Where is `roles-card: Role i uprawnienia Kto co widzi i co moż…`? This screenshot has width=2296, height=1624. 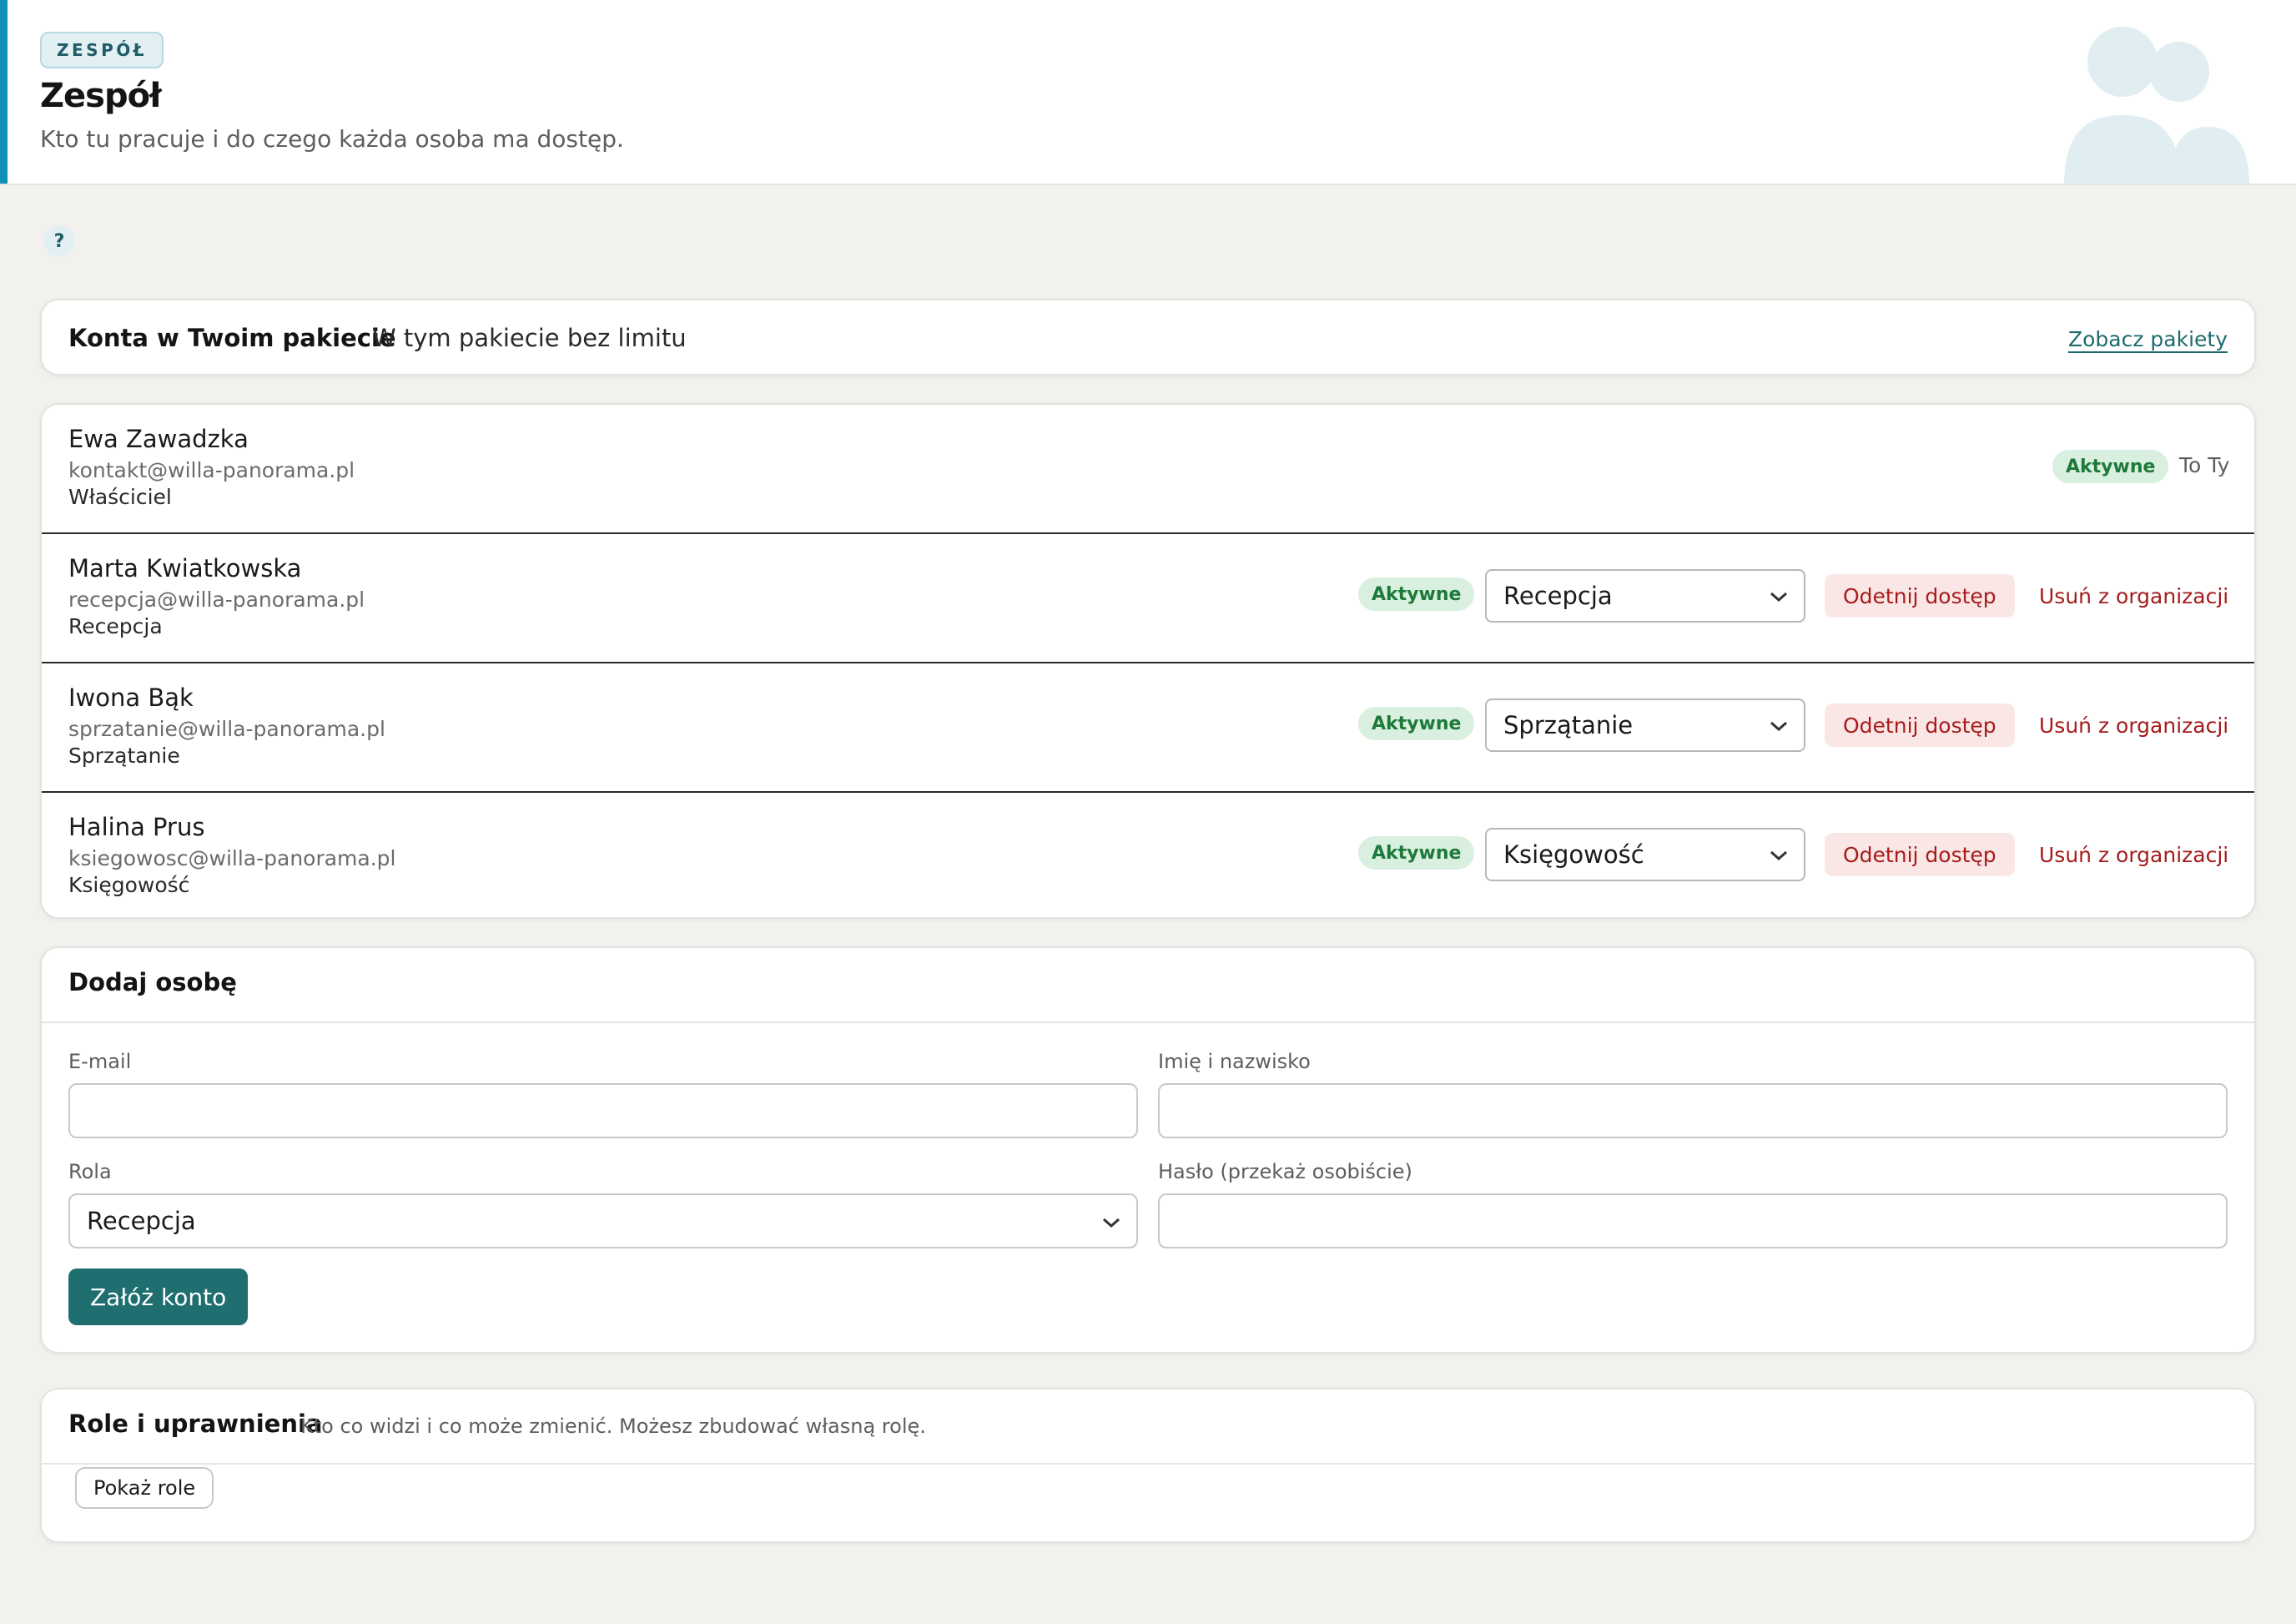
roles-card: Role i uprawnienia Kto co widzi i co moż… is located at coordinates (1148, 1466).